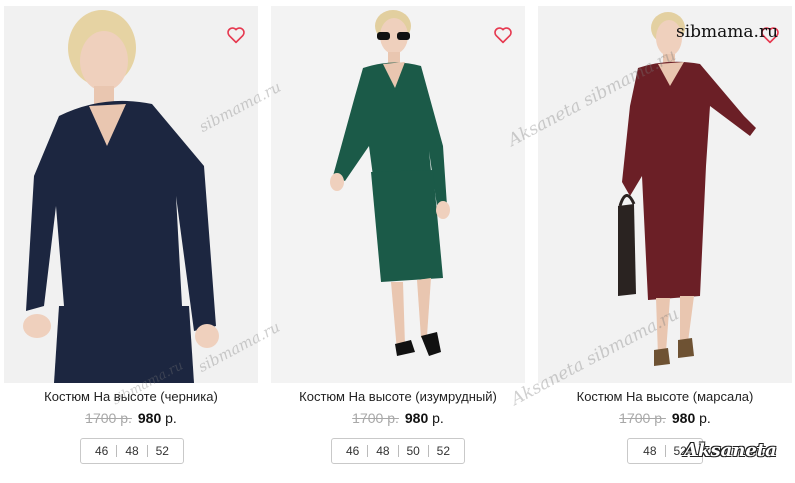  I want to click on size-option: 50, so click(412, 451).